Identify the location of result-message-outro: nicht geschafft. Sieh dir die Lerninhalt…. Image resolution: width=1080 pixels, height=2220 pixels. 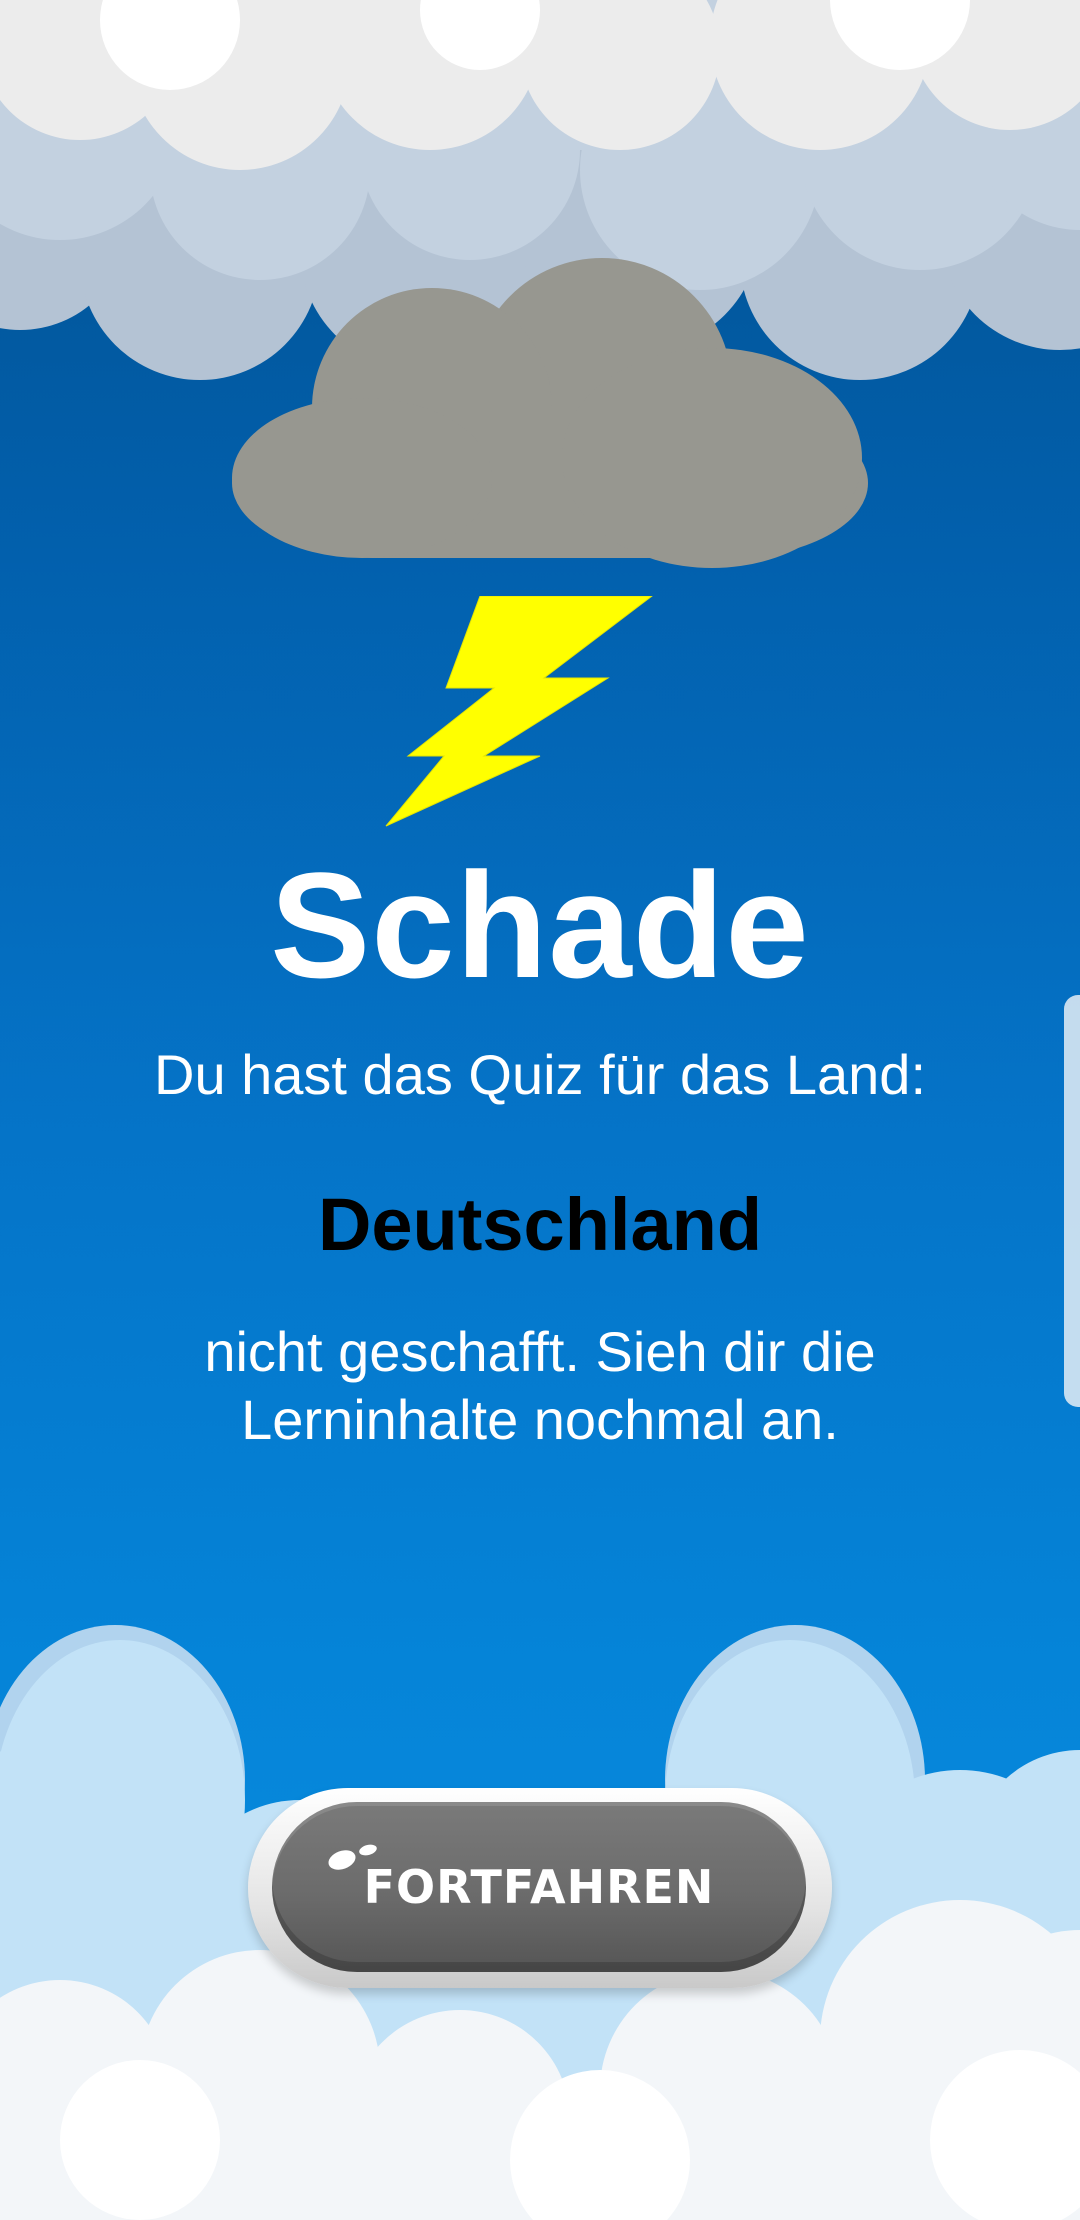
(540, 1385).